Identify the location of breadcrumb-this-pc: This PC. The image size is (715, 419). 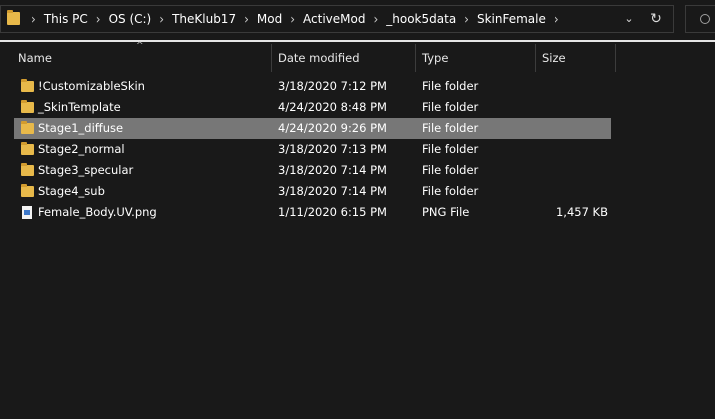
(66, 19).